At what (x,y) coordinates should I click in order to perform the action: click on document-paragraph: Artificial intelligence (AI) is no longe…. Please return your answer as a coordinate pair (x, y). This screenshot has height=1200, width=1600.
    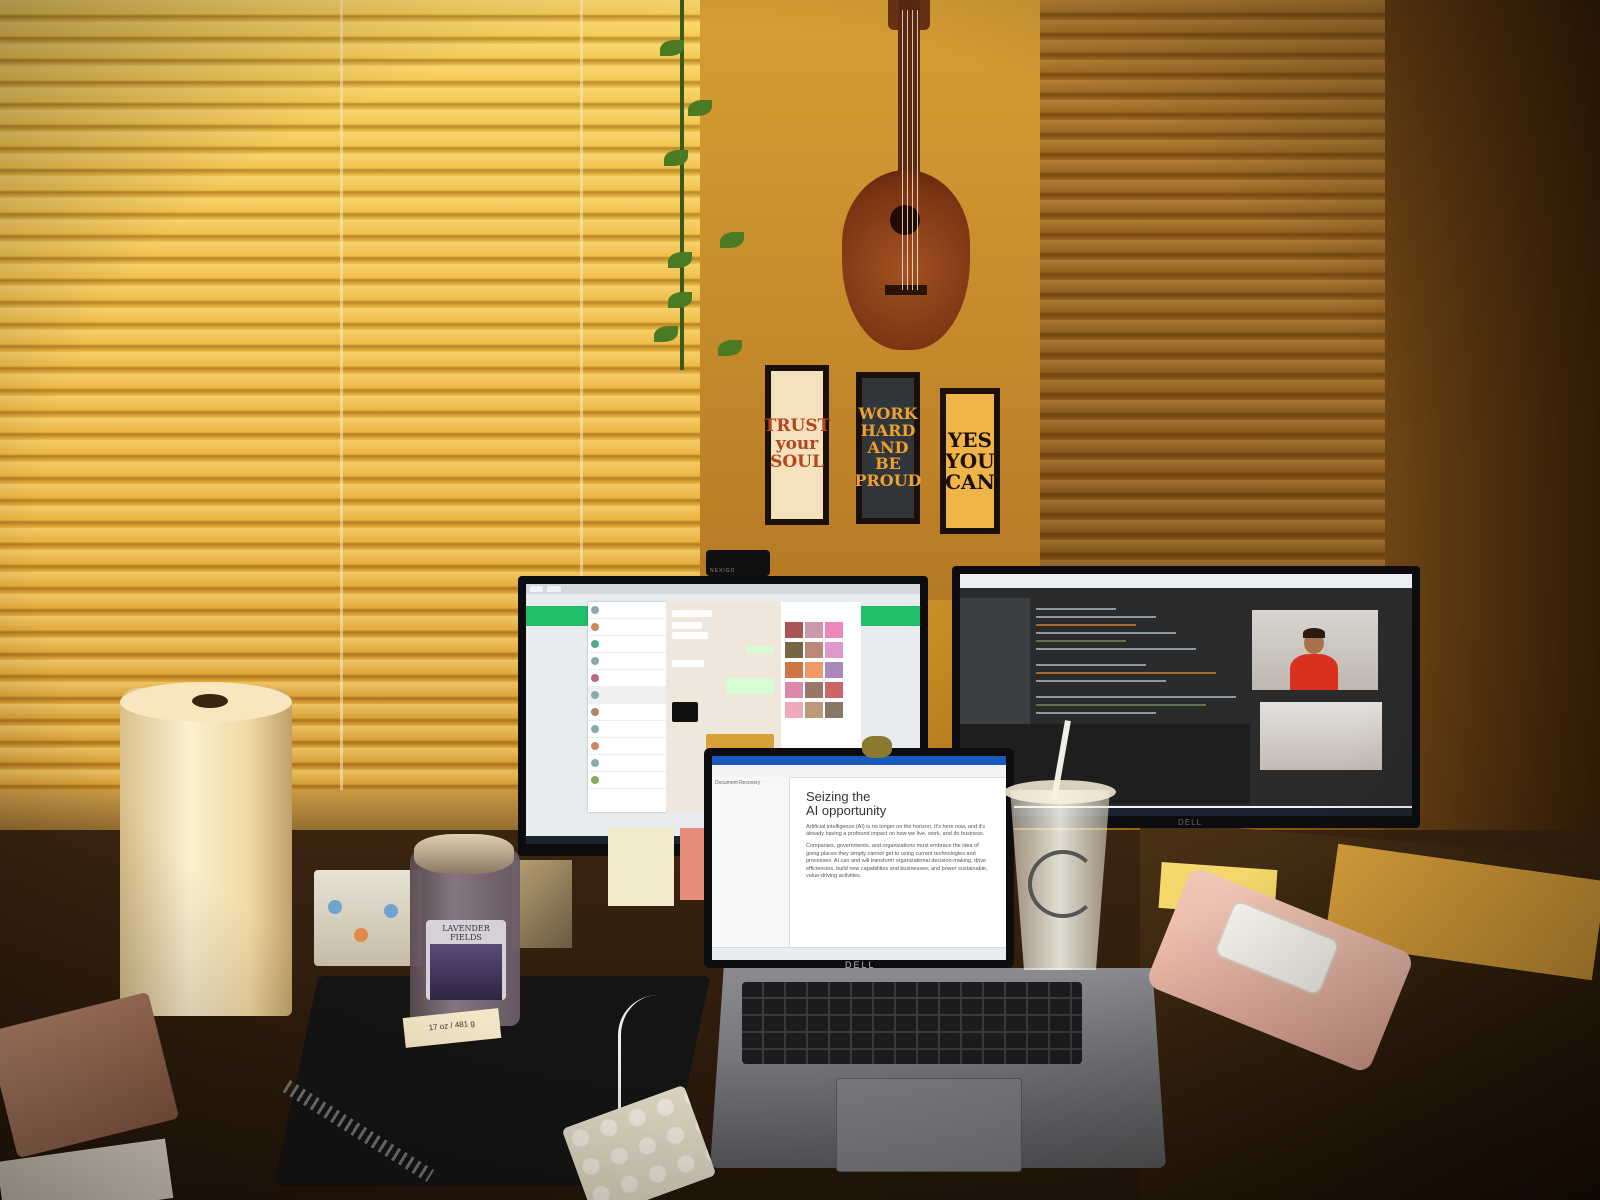
    Looking at the image, I should click on (896, 830).